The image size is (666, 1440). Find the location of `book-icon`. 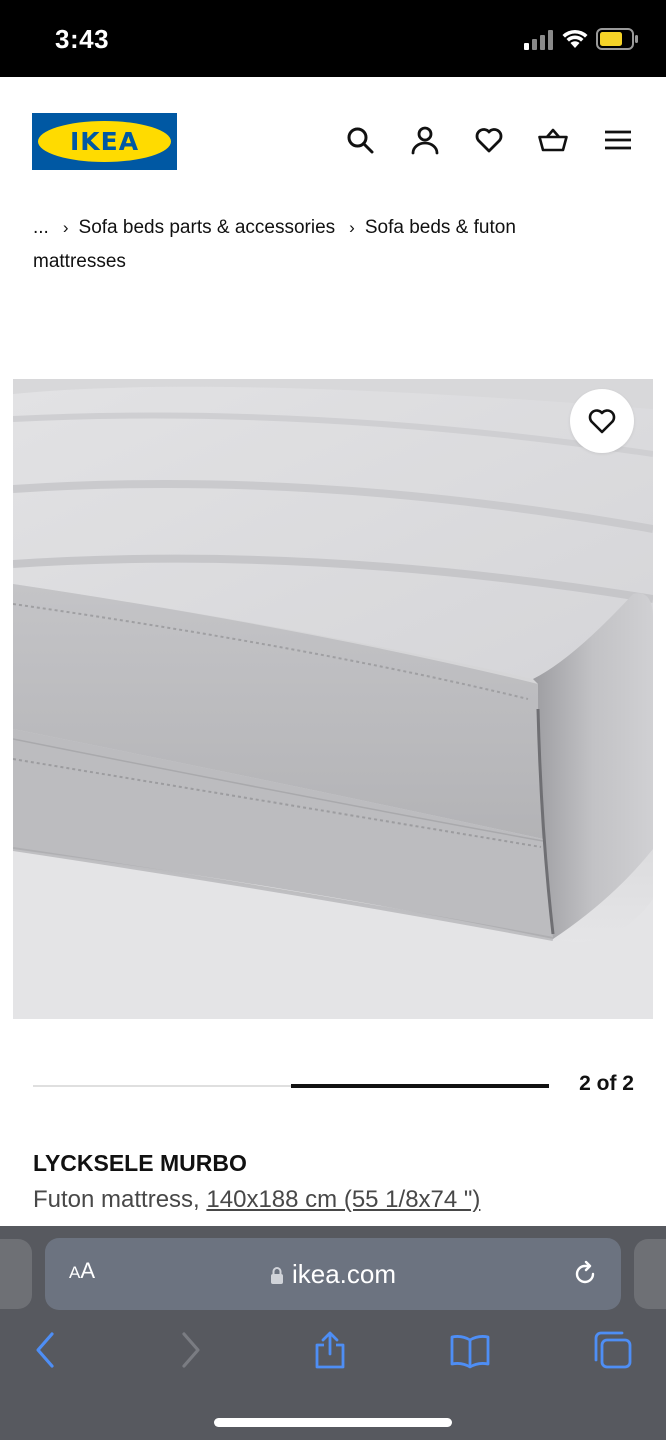

book-icon is located at coordinates (470, 1352).